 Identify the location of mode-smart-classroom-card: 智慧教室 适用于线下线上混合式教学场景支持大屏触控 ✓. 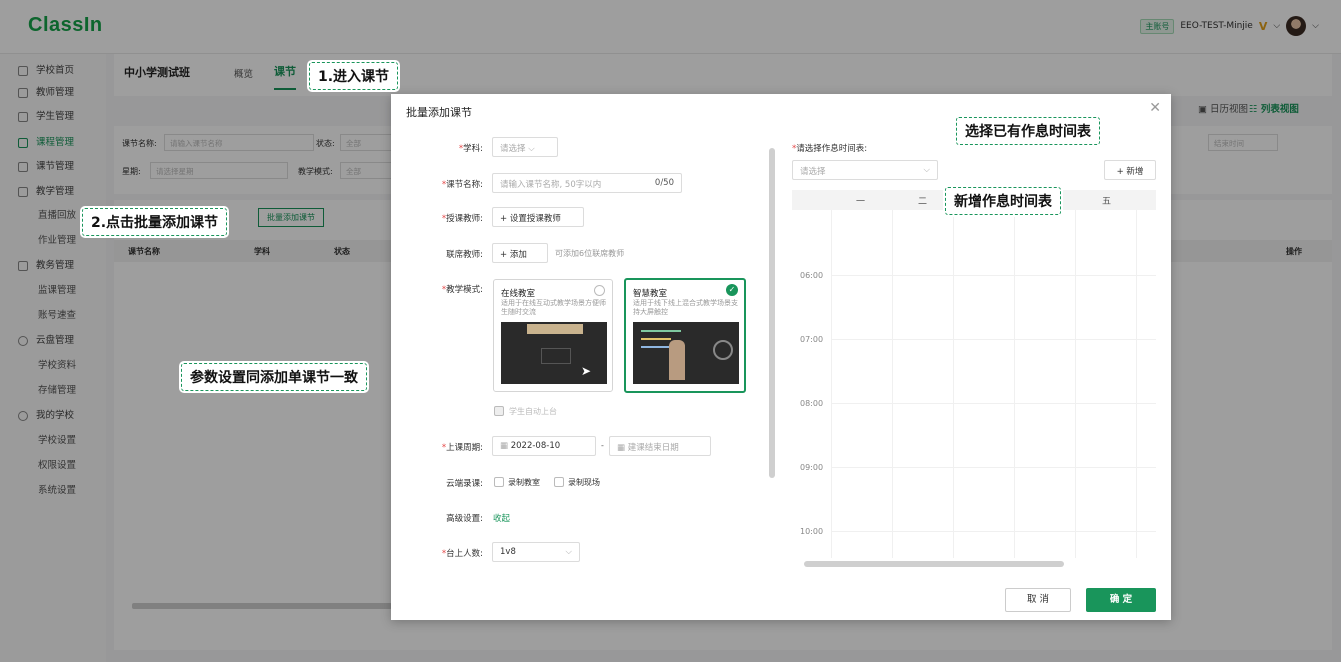
(685, 335).